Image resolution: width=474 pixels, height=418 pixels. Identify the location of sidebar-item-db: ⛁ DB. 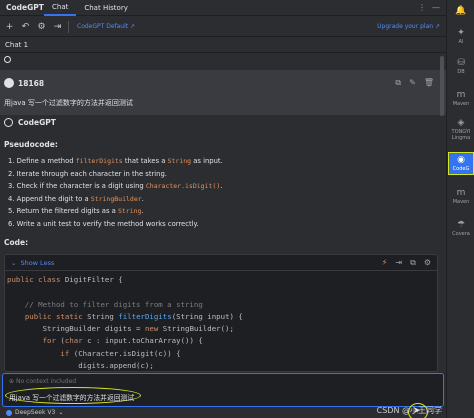
(460, 66).